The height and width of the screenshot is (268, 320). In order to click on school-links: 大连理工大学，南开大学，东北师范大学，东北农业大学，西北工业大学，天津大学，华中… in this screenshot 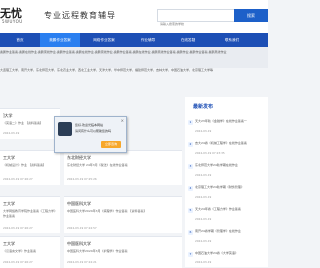, I will do `click(134, 70)`.